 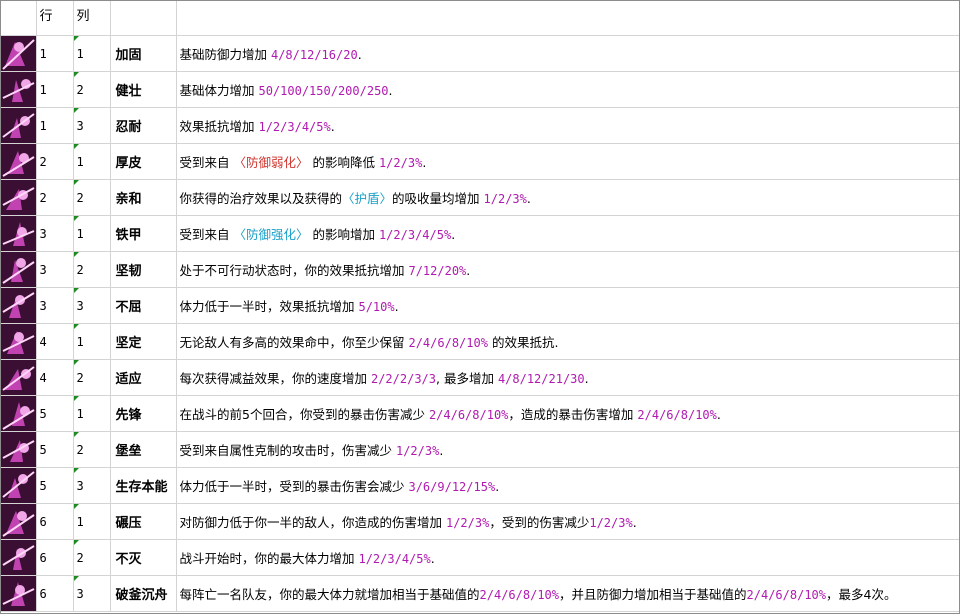 I want to click on skill-description-cell: 体力低于一半时，受到的暴击伤害会减少 3/6/9/12/15%., so click(x=567, y=485).